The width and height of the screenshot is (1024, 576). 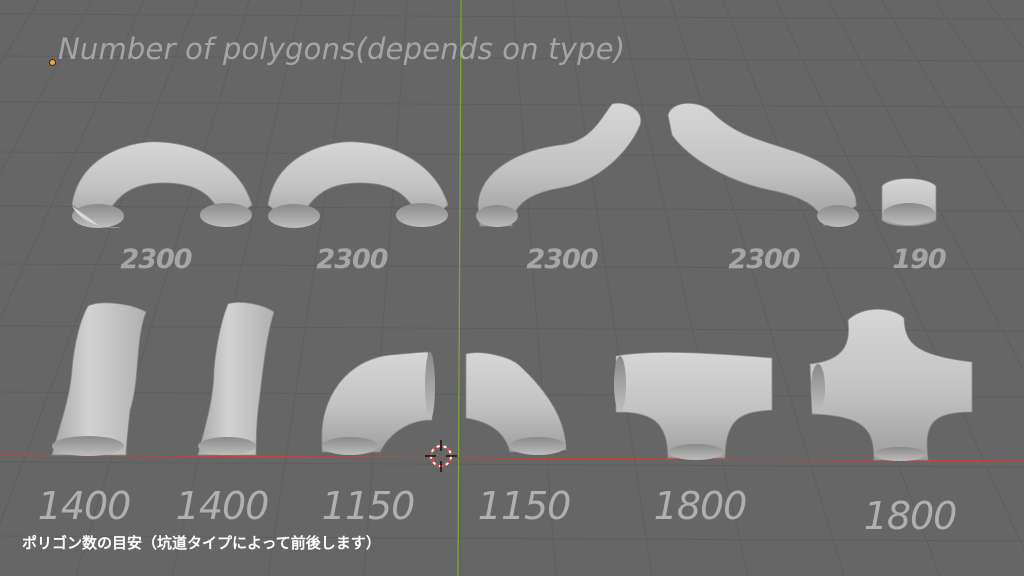 I want to click on axis-x-line, so click(x=512, y=458).